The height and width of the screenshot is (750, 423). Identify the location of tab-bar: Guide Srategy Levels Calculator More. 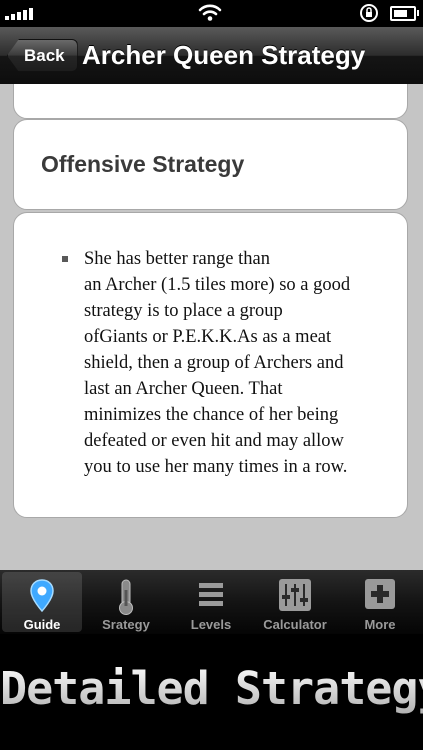
(211, 602).